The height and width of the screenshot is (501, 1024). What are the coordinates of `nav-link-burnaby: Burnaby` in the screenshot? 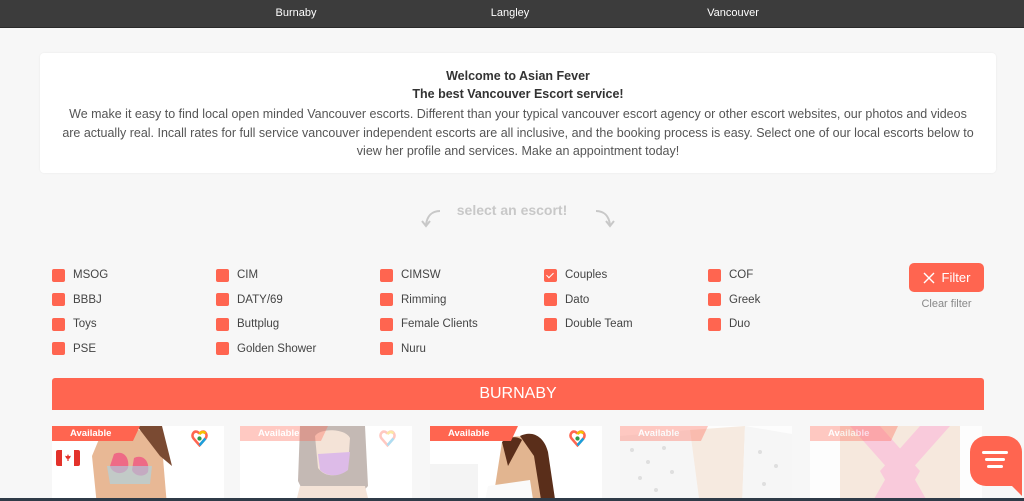 It's located at (296, 13).